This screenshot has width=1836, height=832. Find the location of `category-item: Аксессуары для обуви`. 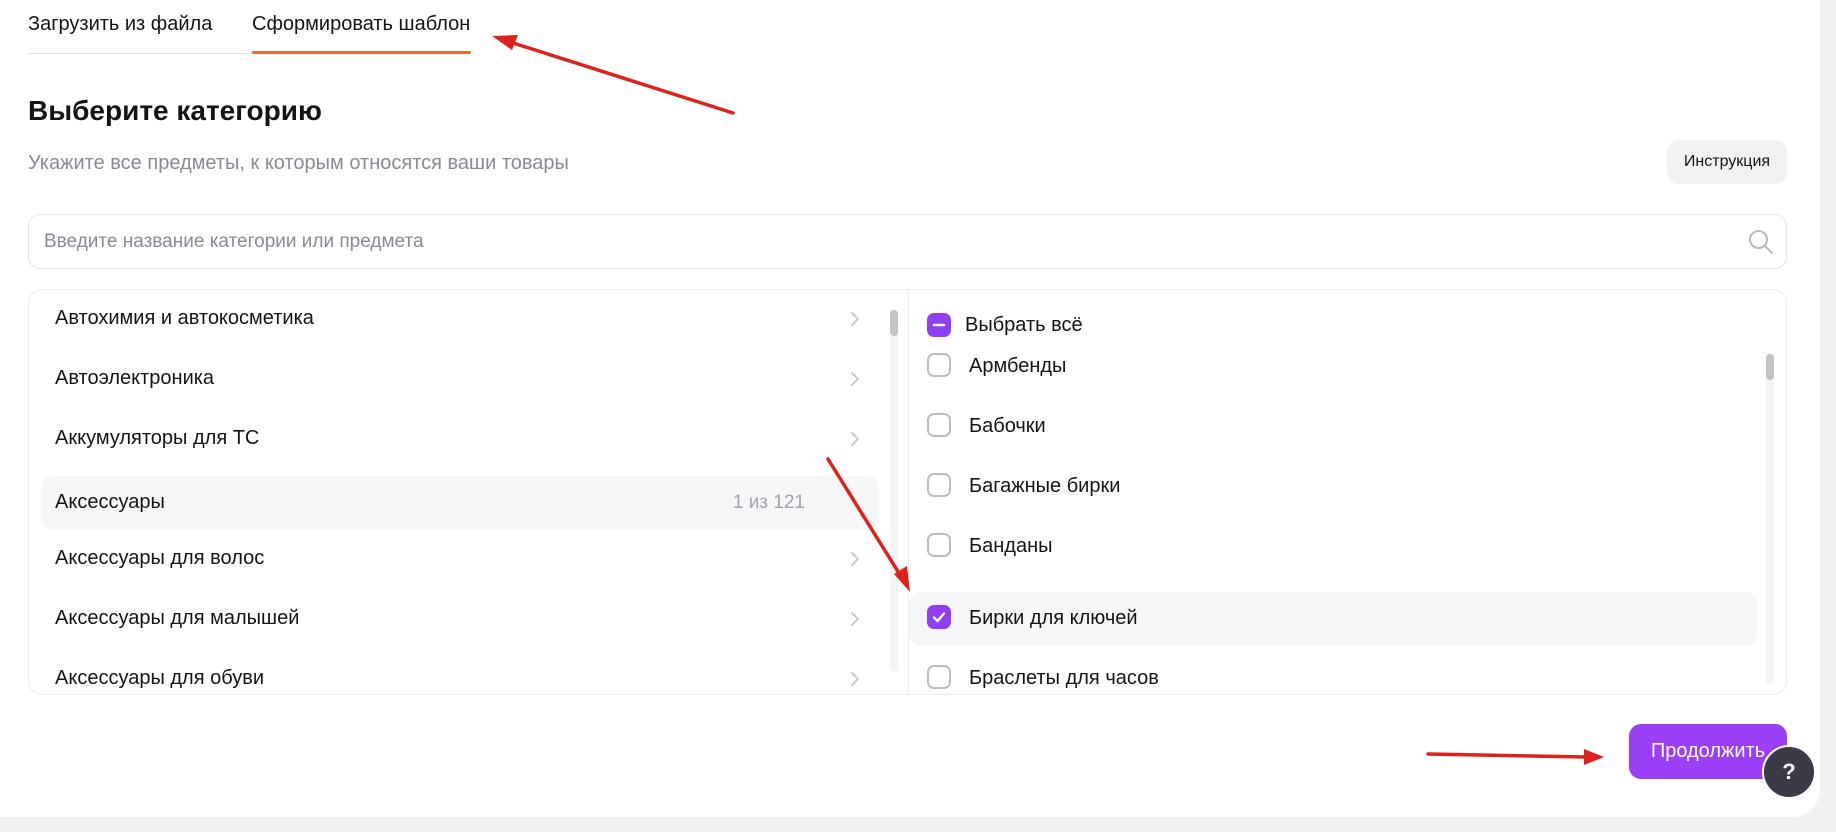

category-item: Аксессуары для обуви is located at coordinates (460, 673).